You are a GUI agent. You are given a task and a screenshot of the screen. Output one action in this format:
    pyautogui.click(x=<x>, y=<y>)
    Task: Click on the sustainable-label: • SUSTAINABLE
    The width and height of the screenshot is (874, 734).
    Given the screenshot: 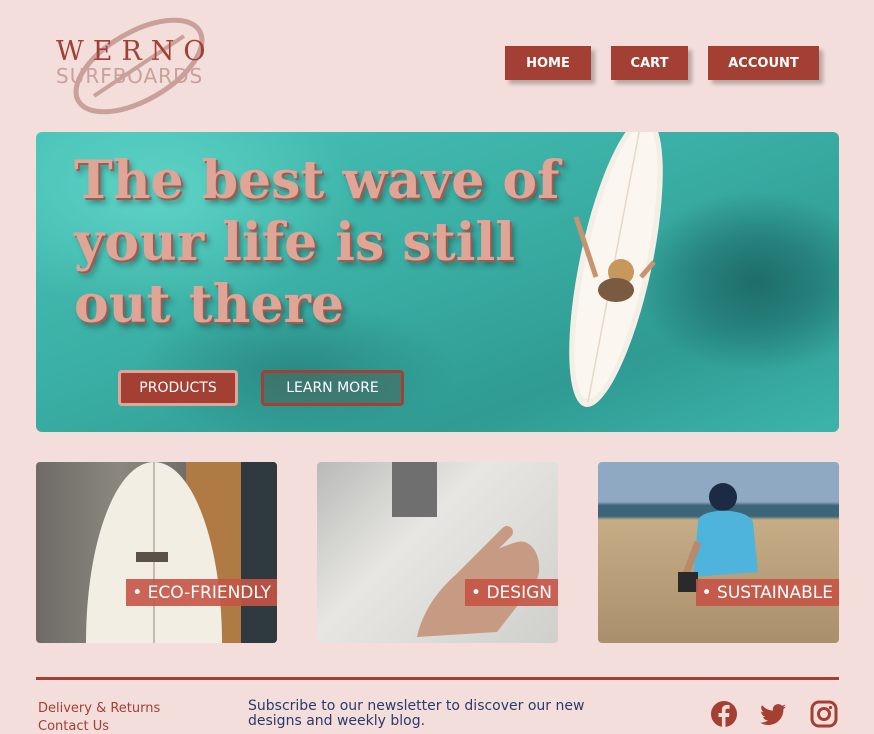 What is the action you would take?
    pyautogui.click(x=767, y=592)
    